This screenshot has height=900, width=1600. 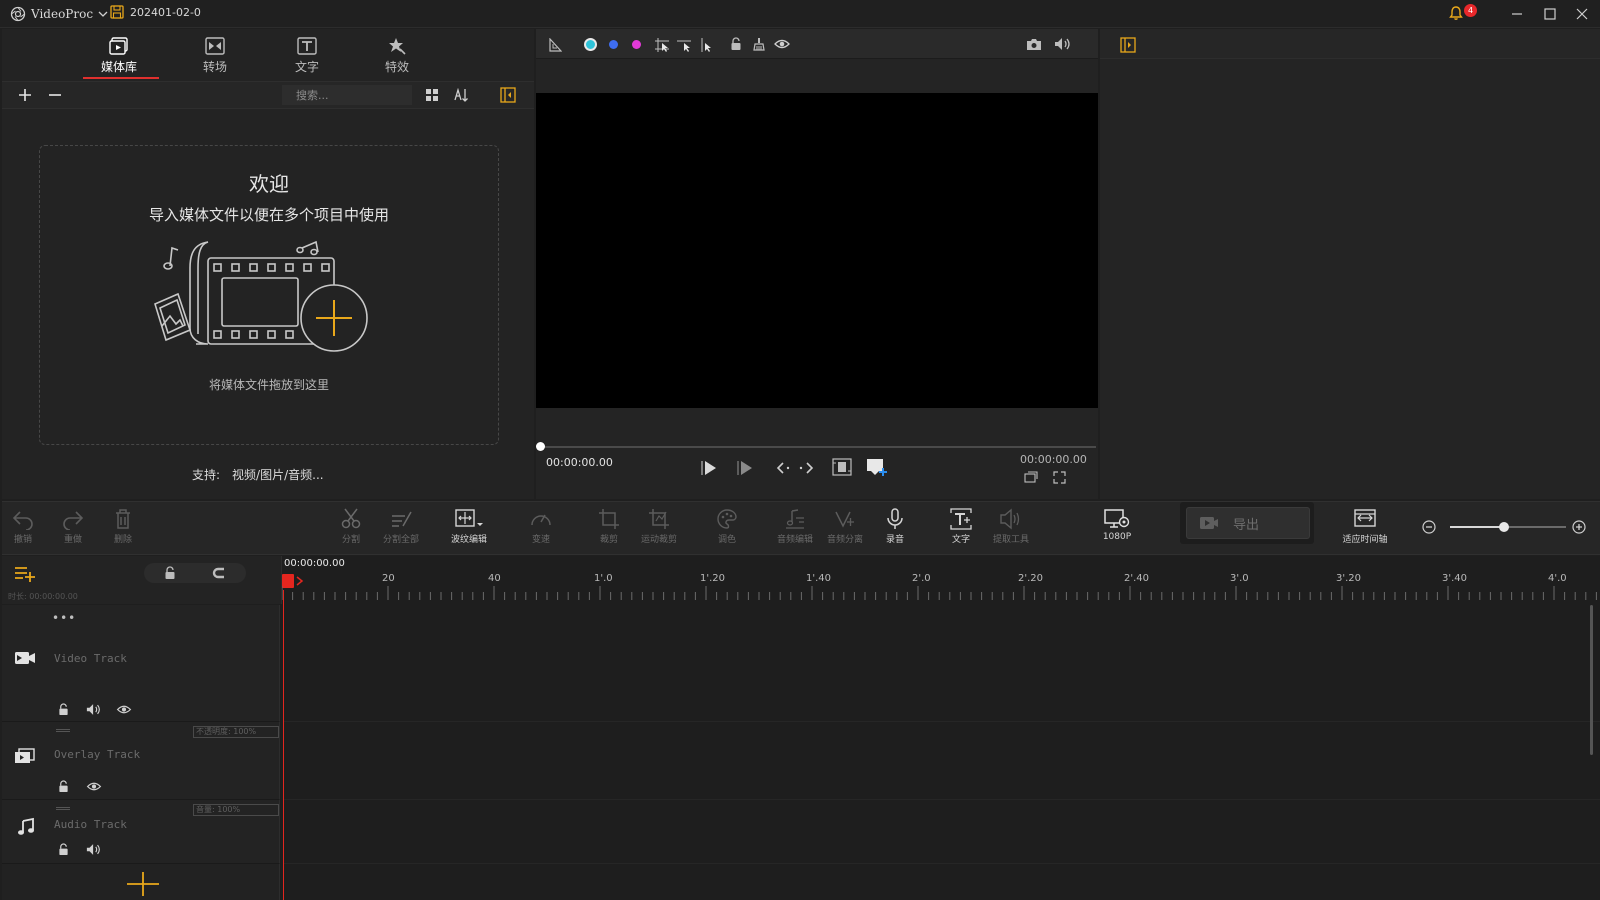 I want to click on opacity-field: 不透明度: 100%, so click(x=236, y=732).